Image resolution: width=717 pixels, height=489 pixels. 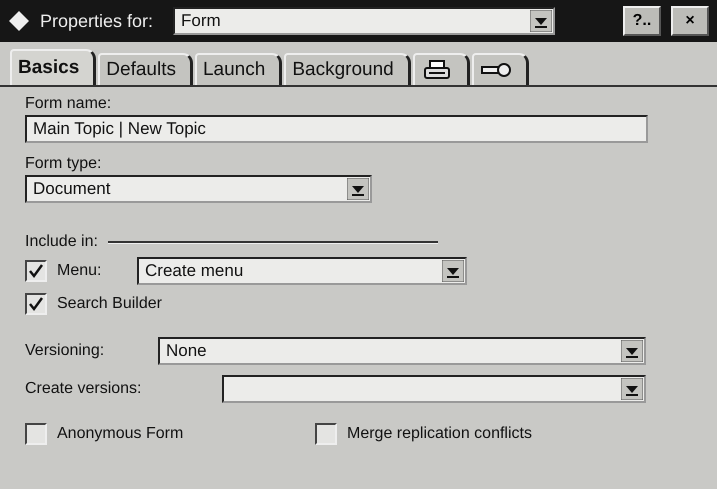 I want to click on field-label: Form type:, so click(x=63, y=164).